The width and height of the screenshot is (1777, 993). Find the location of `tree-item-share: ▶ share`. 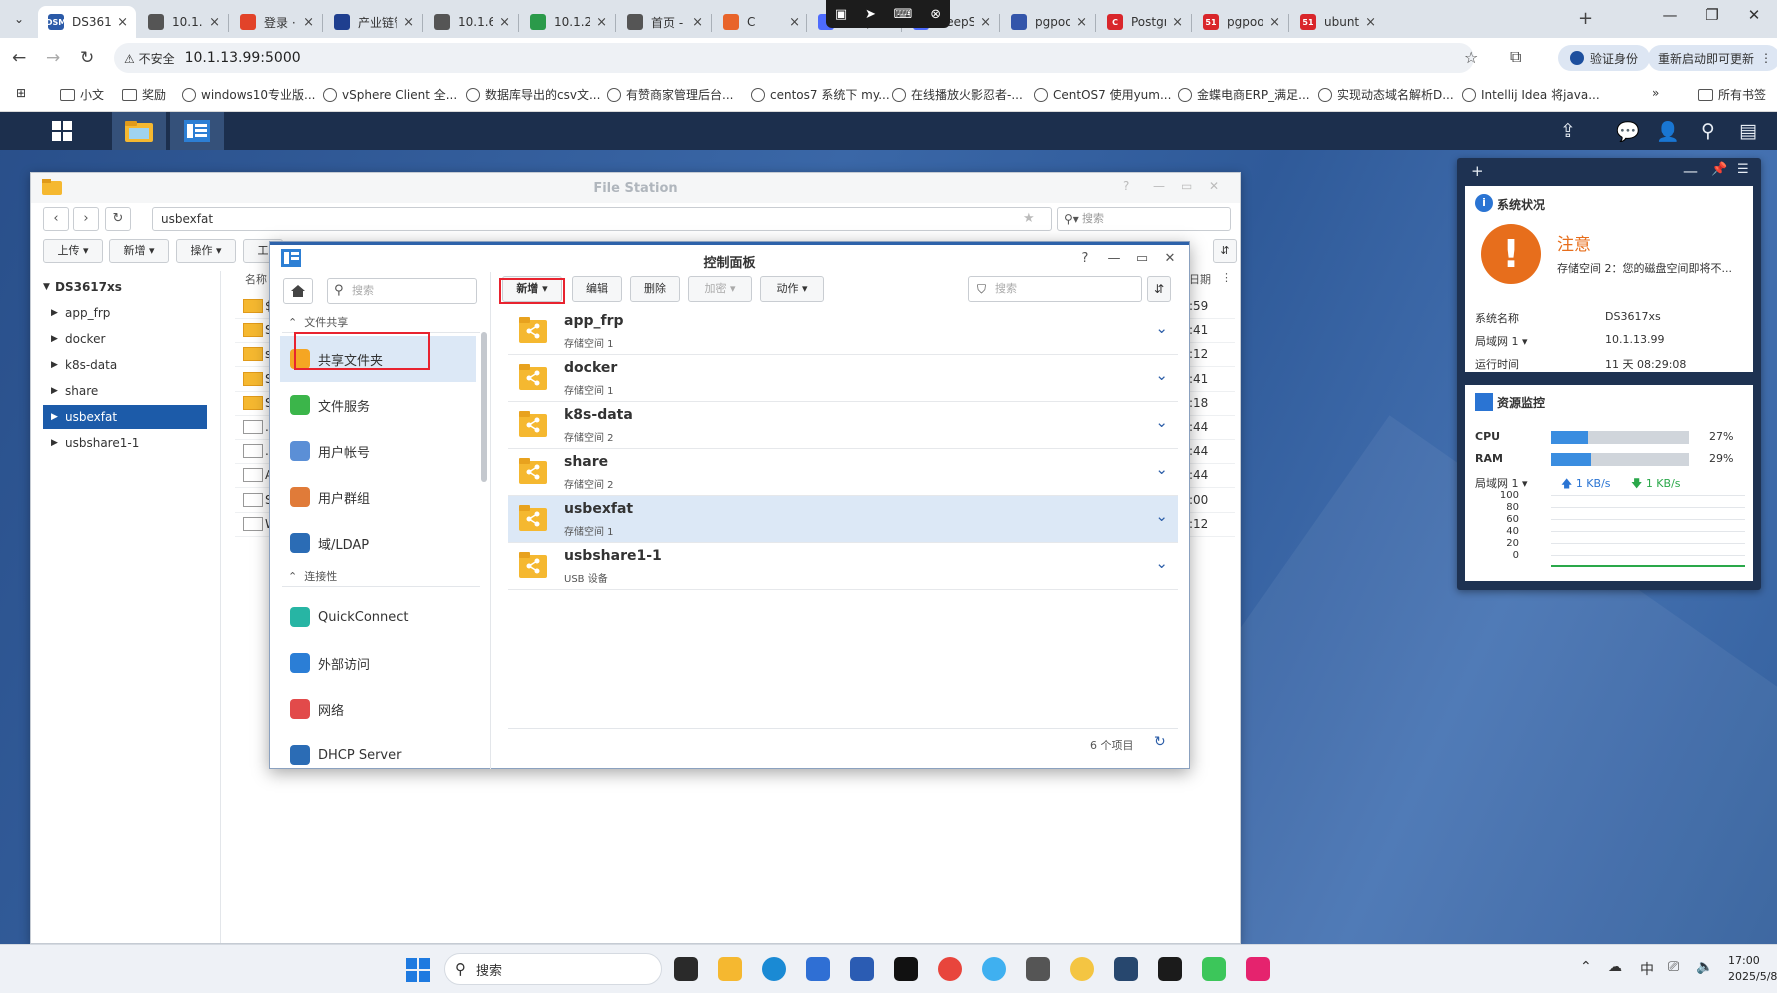

tree-item-share: ▶ share is located at coordinates (125, 391).